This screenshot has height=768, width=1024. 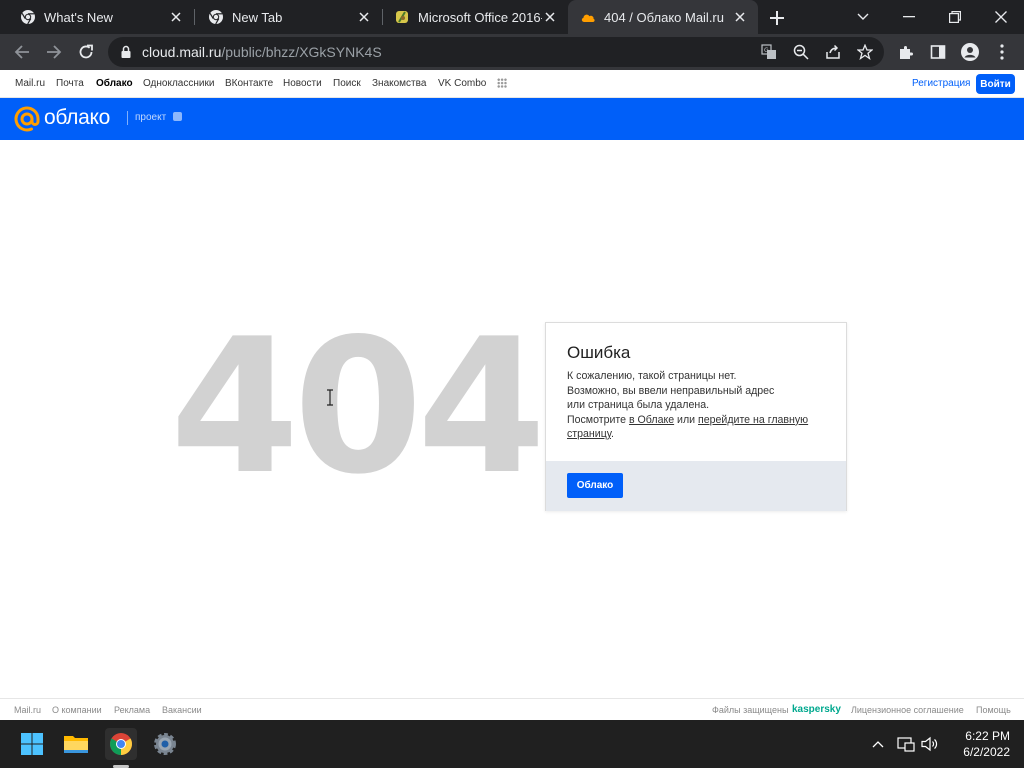 I want to click on profile-button, so click(x=970, y=52).